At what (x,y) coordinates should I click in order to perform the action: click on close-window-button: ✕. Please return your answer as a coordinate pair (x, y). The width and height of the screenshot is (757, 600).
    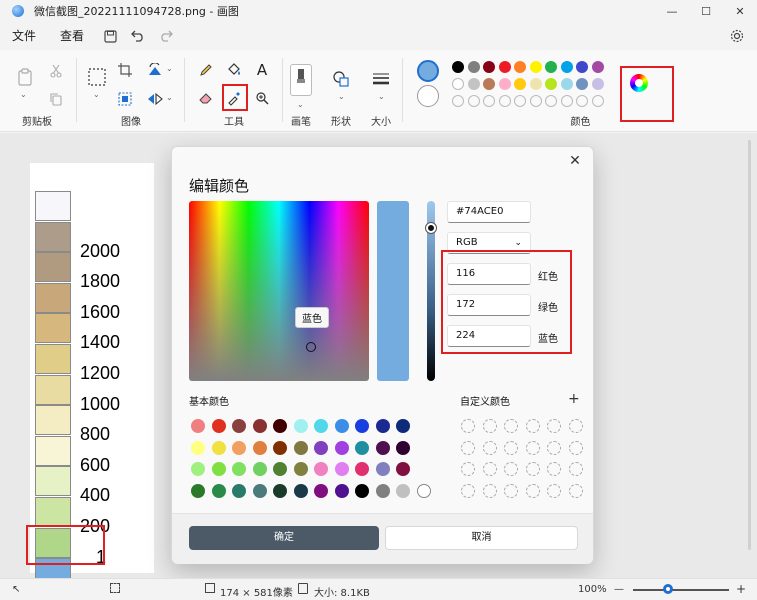
    Looking at the image, I should click on (740, 11).